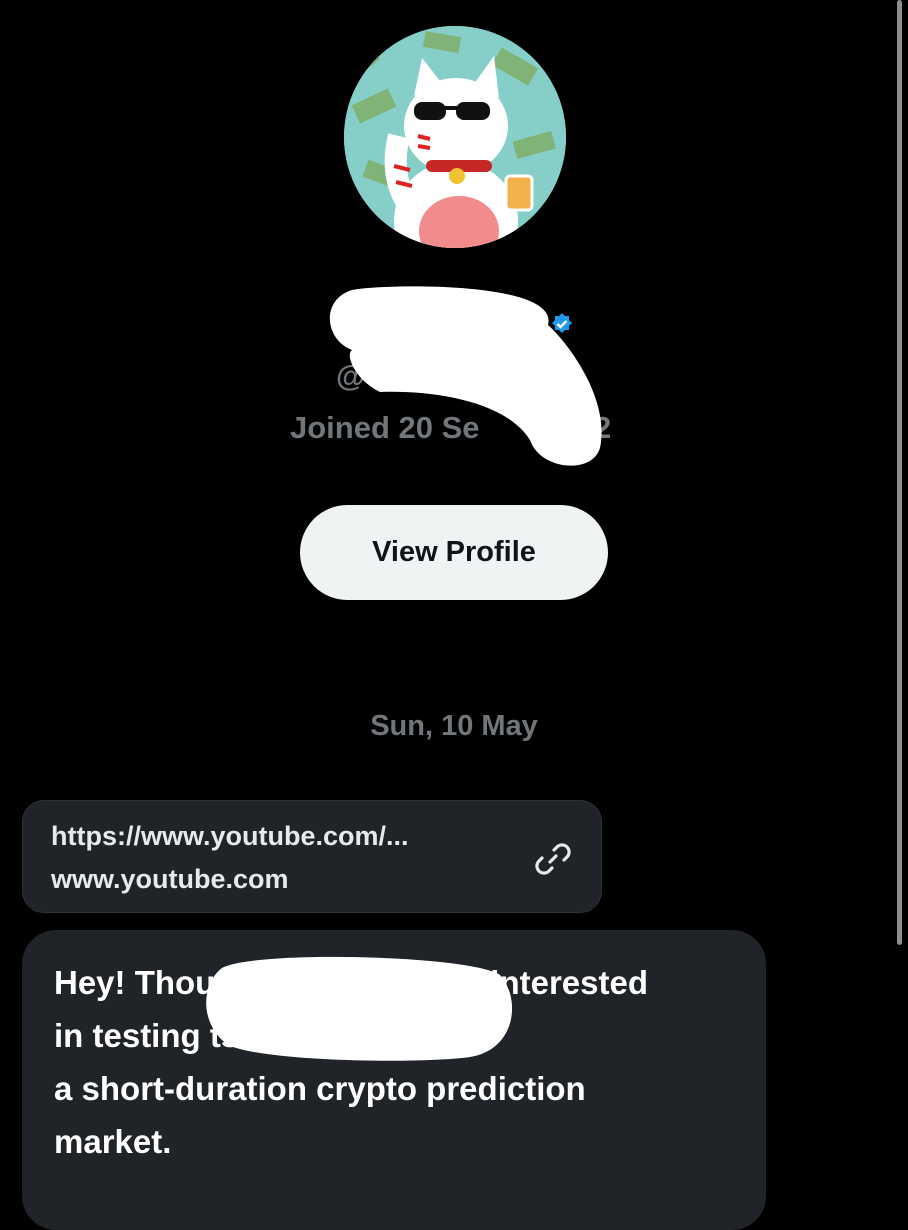  I want to click on link-icon, so click(553, 859).